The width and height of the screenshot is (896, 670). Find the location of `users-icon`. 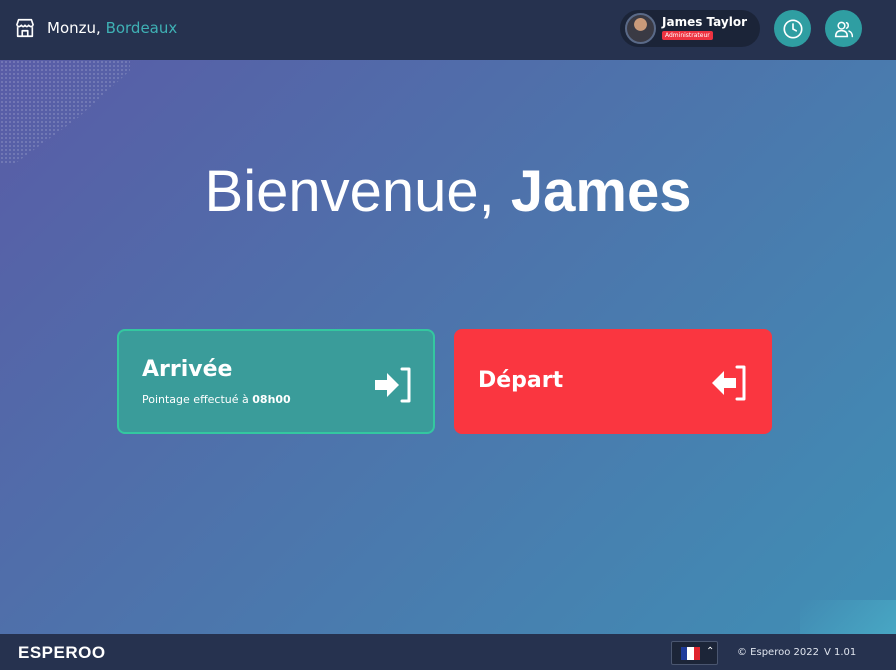

users-icon is located at coordinates (843, 29).